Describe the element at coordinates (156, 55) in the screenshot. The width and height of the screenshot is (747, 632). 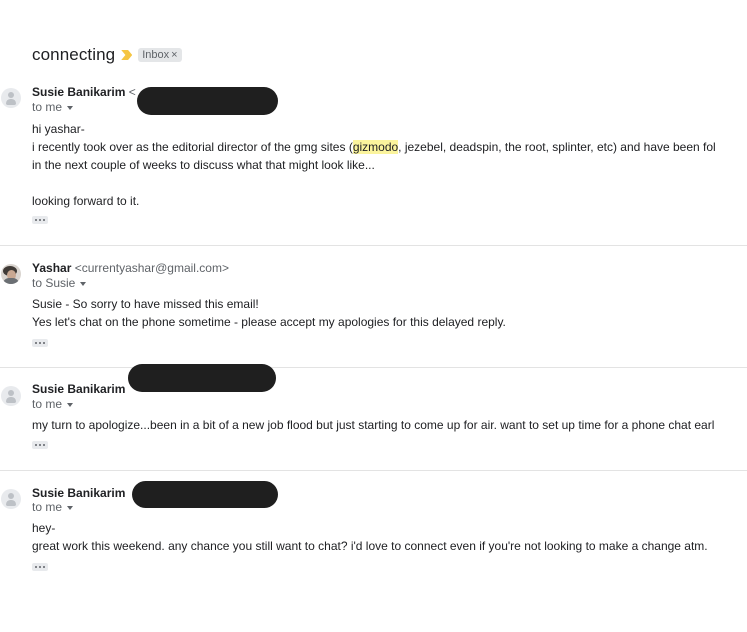
I see `inbox-label-text: Inbox` at that location.